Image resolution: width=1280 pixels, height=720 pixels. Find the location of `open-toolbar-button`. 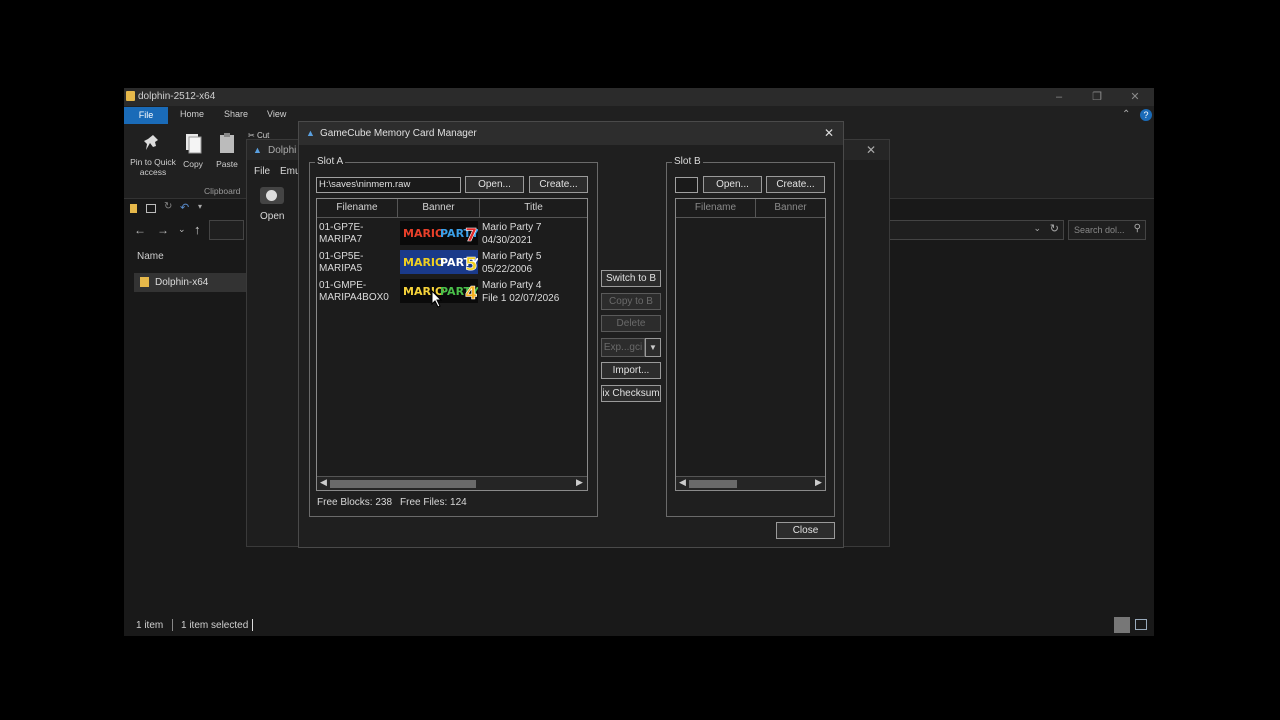

open-toolbar-button is located at coordinates (272, 195).